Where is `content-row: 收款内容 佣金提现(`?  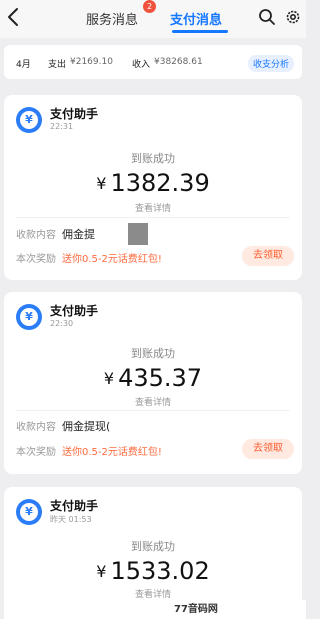
content-row: 收款内容 佣金提现( is located at coordinates (63, 426).